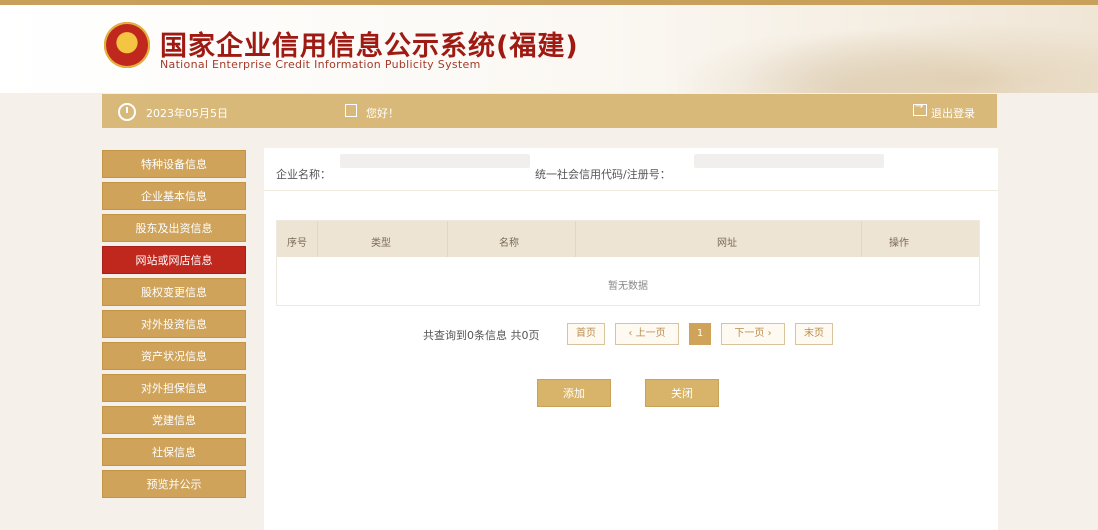 Image resolution: width=1098 pixels, height=530 pixels. Describe the element at coordinates (509, 243) in the screenshot. I see `column-header: 名称` at that location.